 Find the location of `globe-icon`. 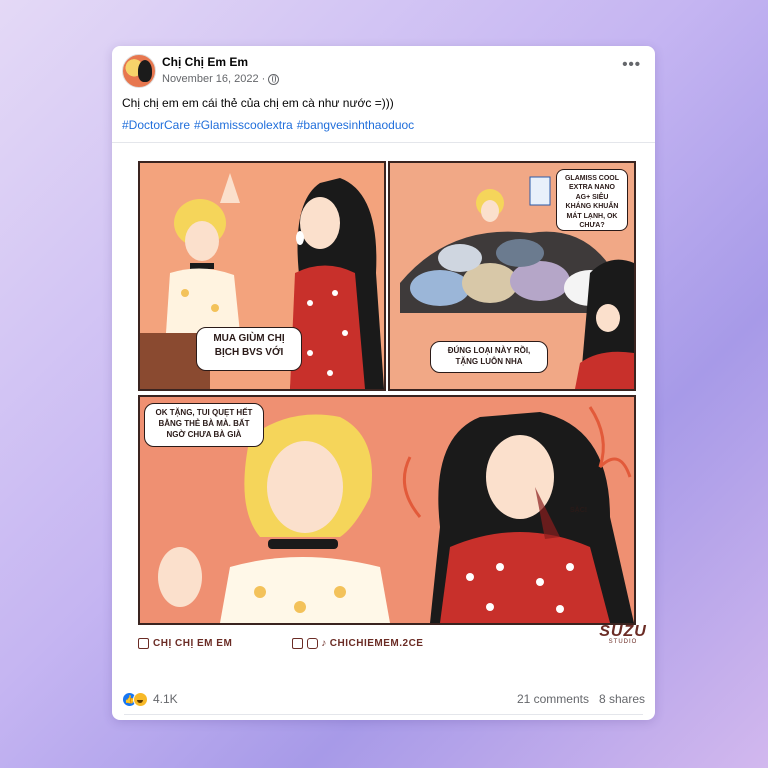

globe-icon is located at coordinates (274, 79).